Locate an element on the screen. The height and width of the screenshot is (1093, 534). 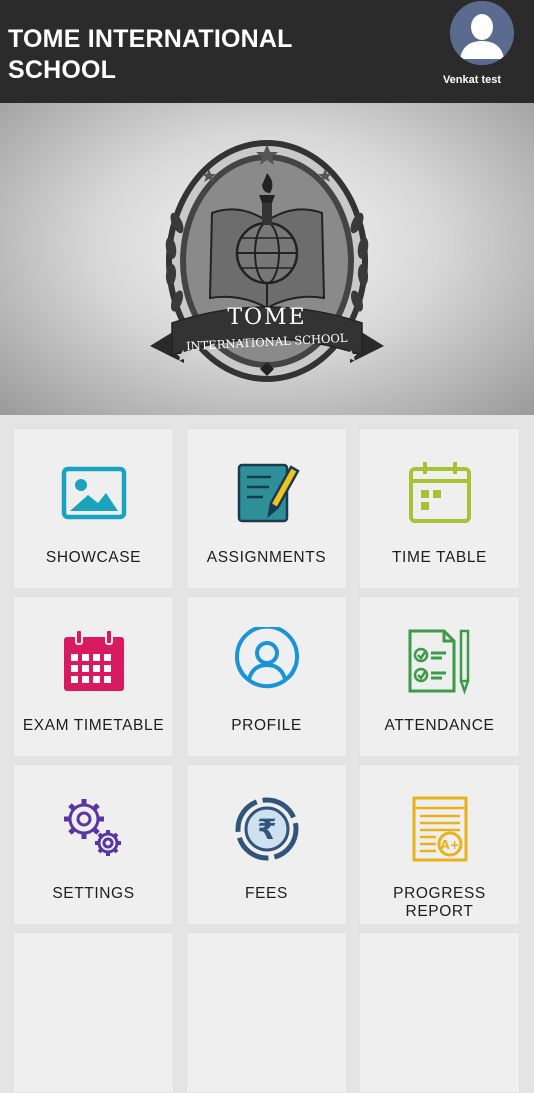
report-icon: A+ is located at coordinates (439, 829).